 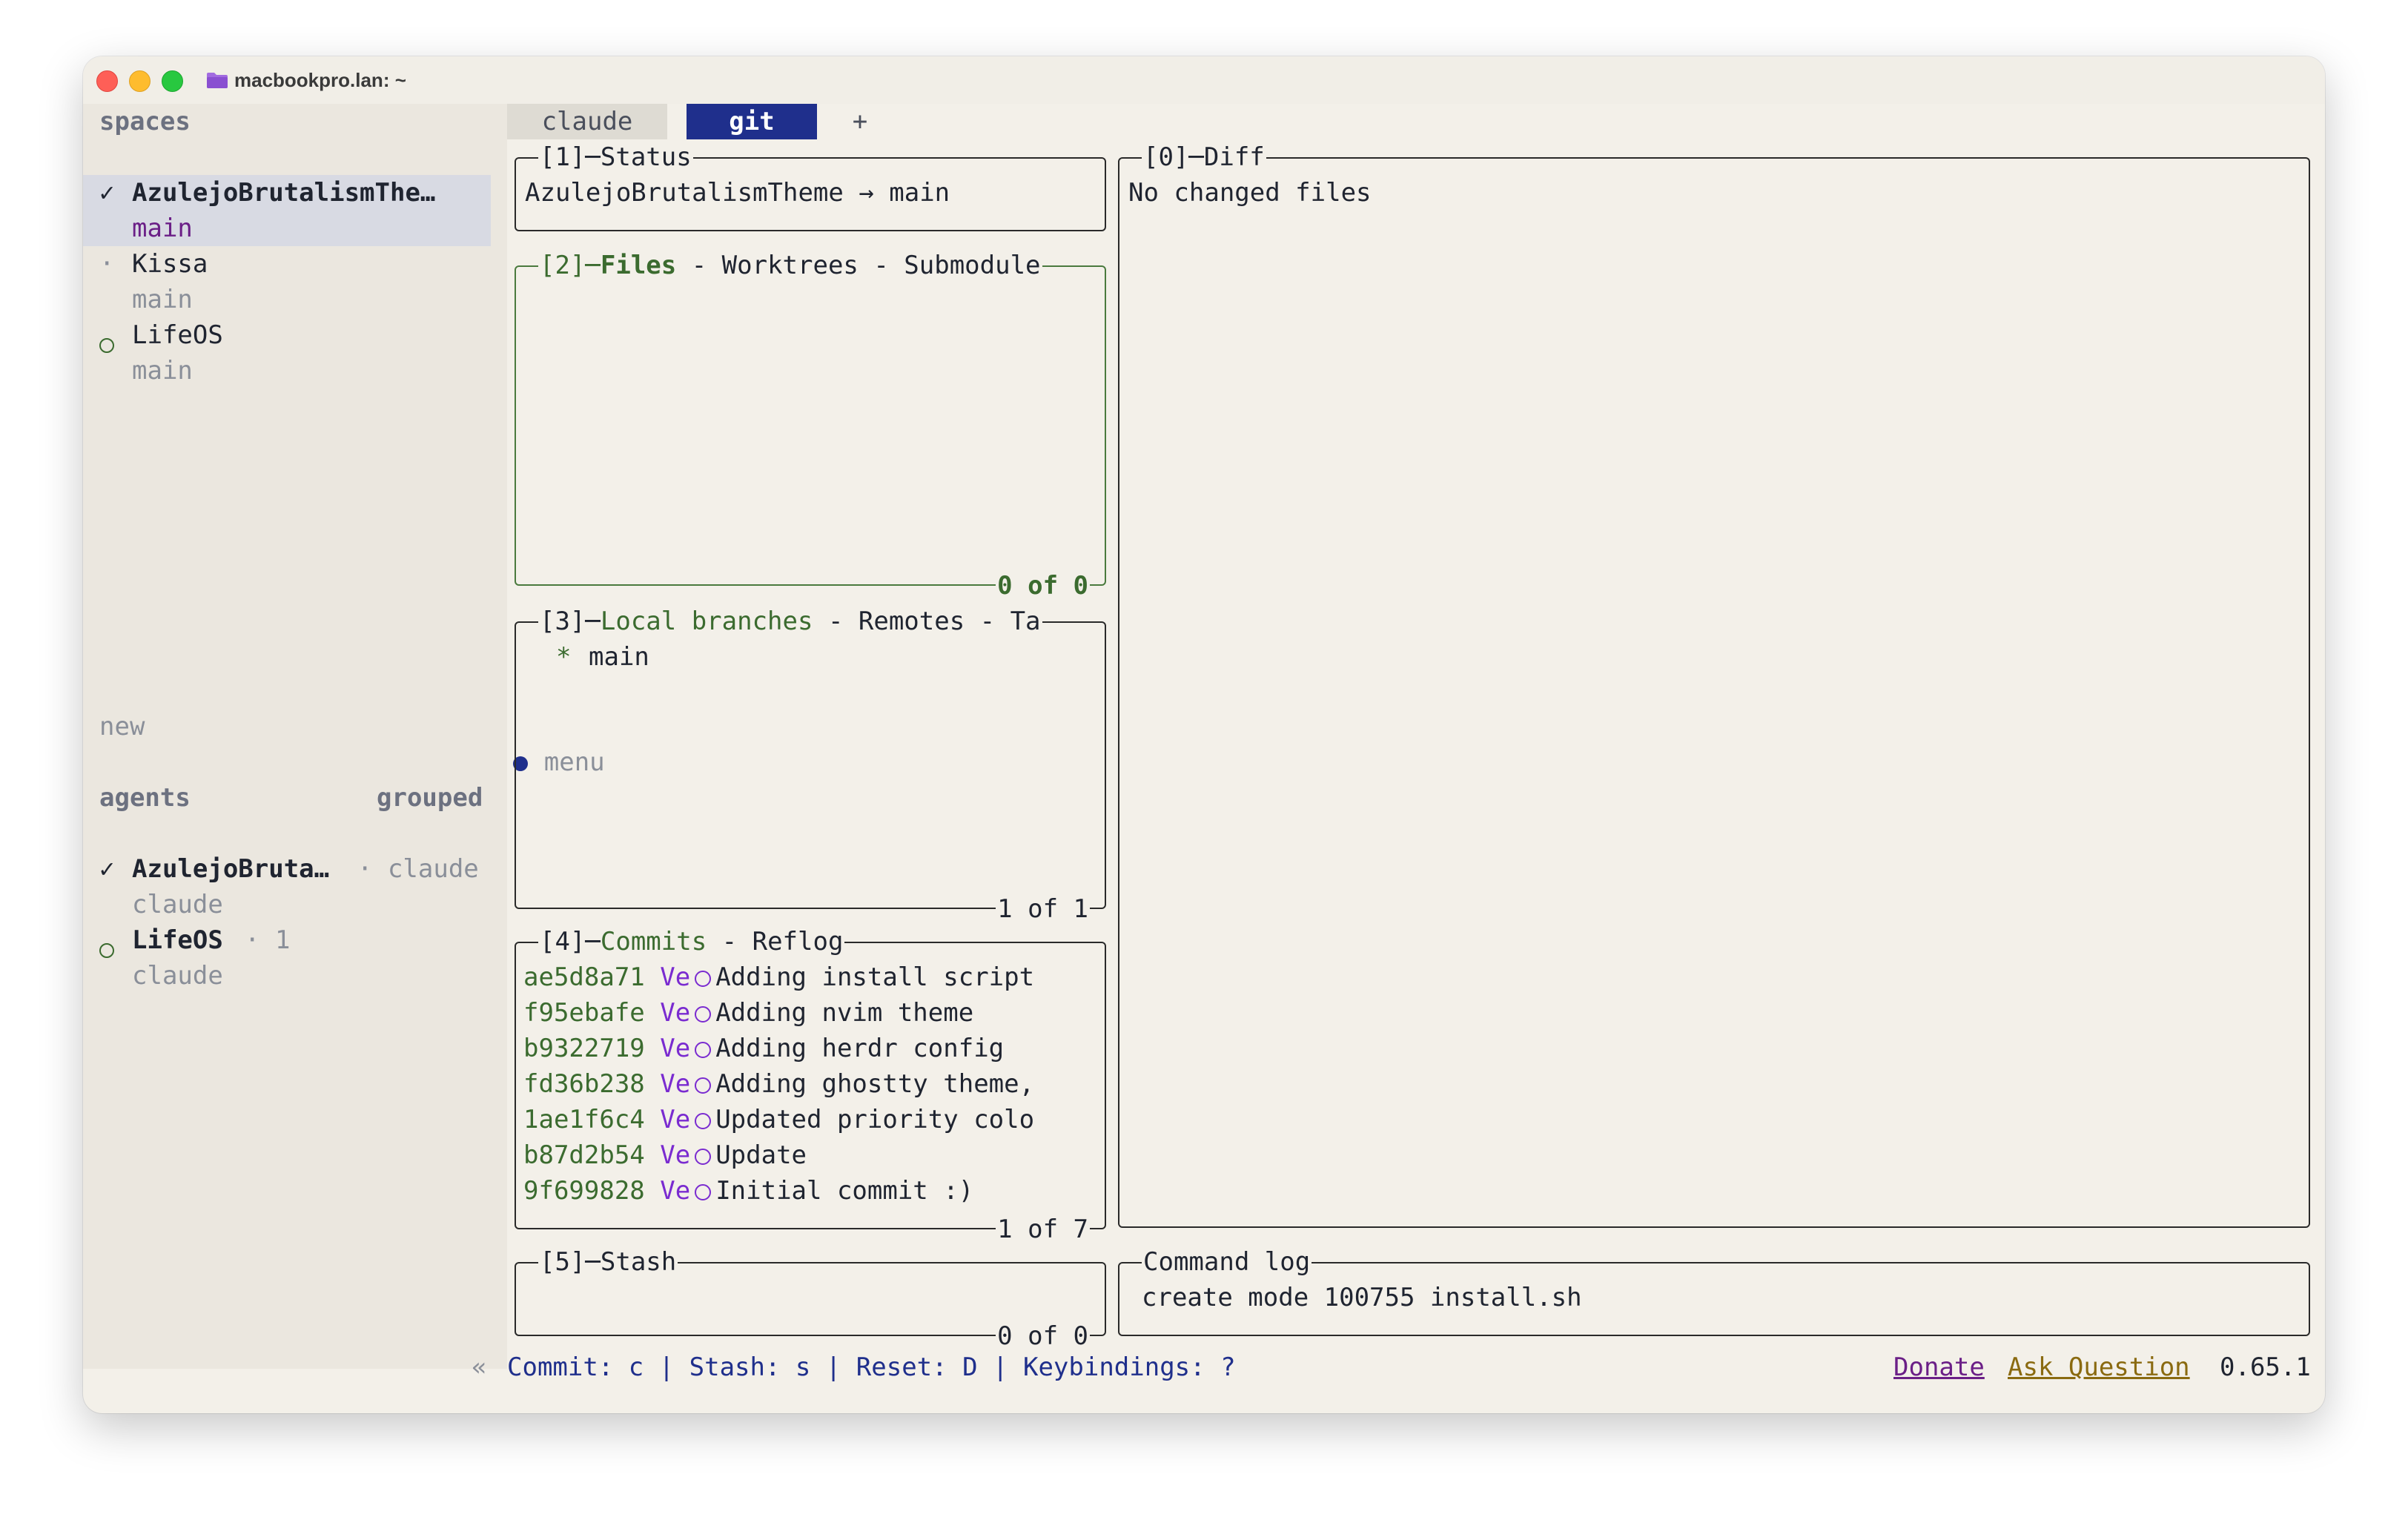 What do you see at coordinates (1204, 157) in the screenshot?
I see `diff-panel-title: [0]─Diff` at bounding box center [1204, 157].